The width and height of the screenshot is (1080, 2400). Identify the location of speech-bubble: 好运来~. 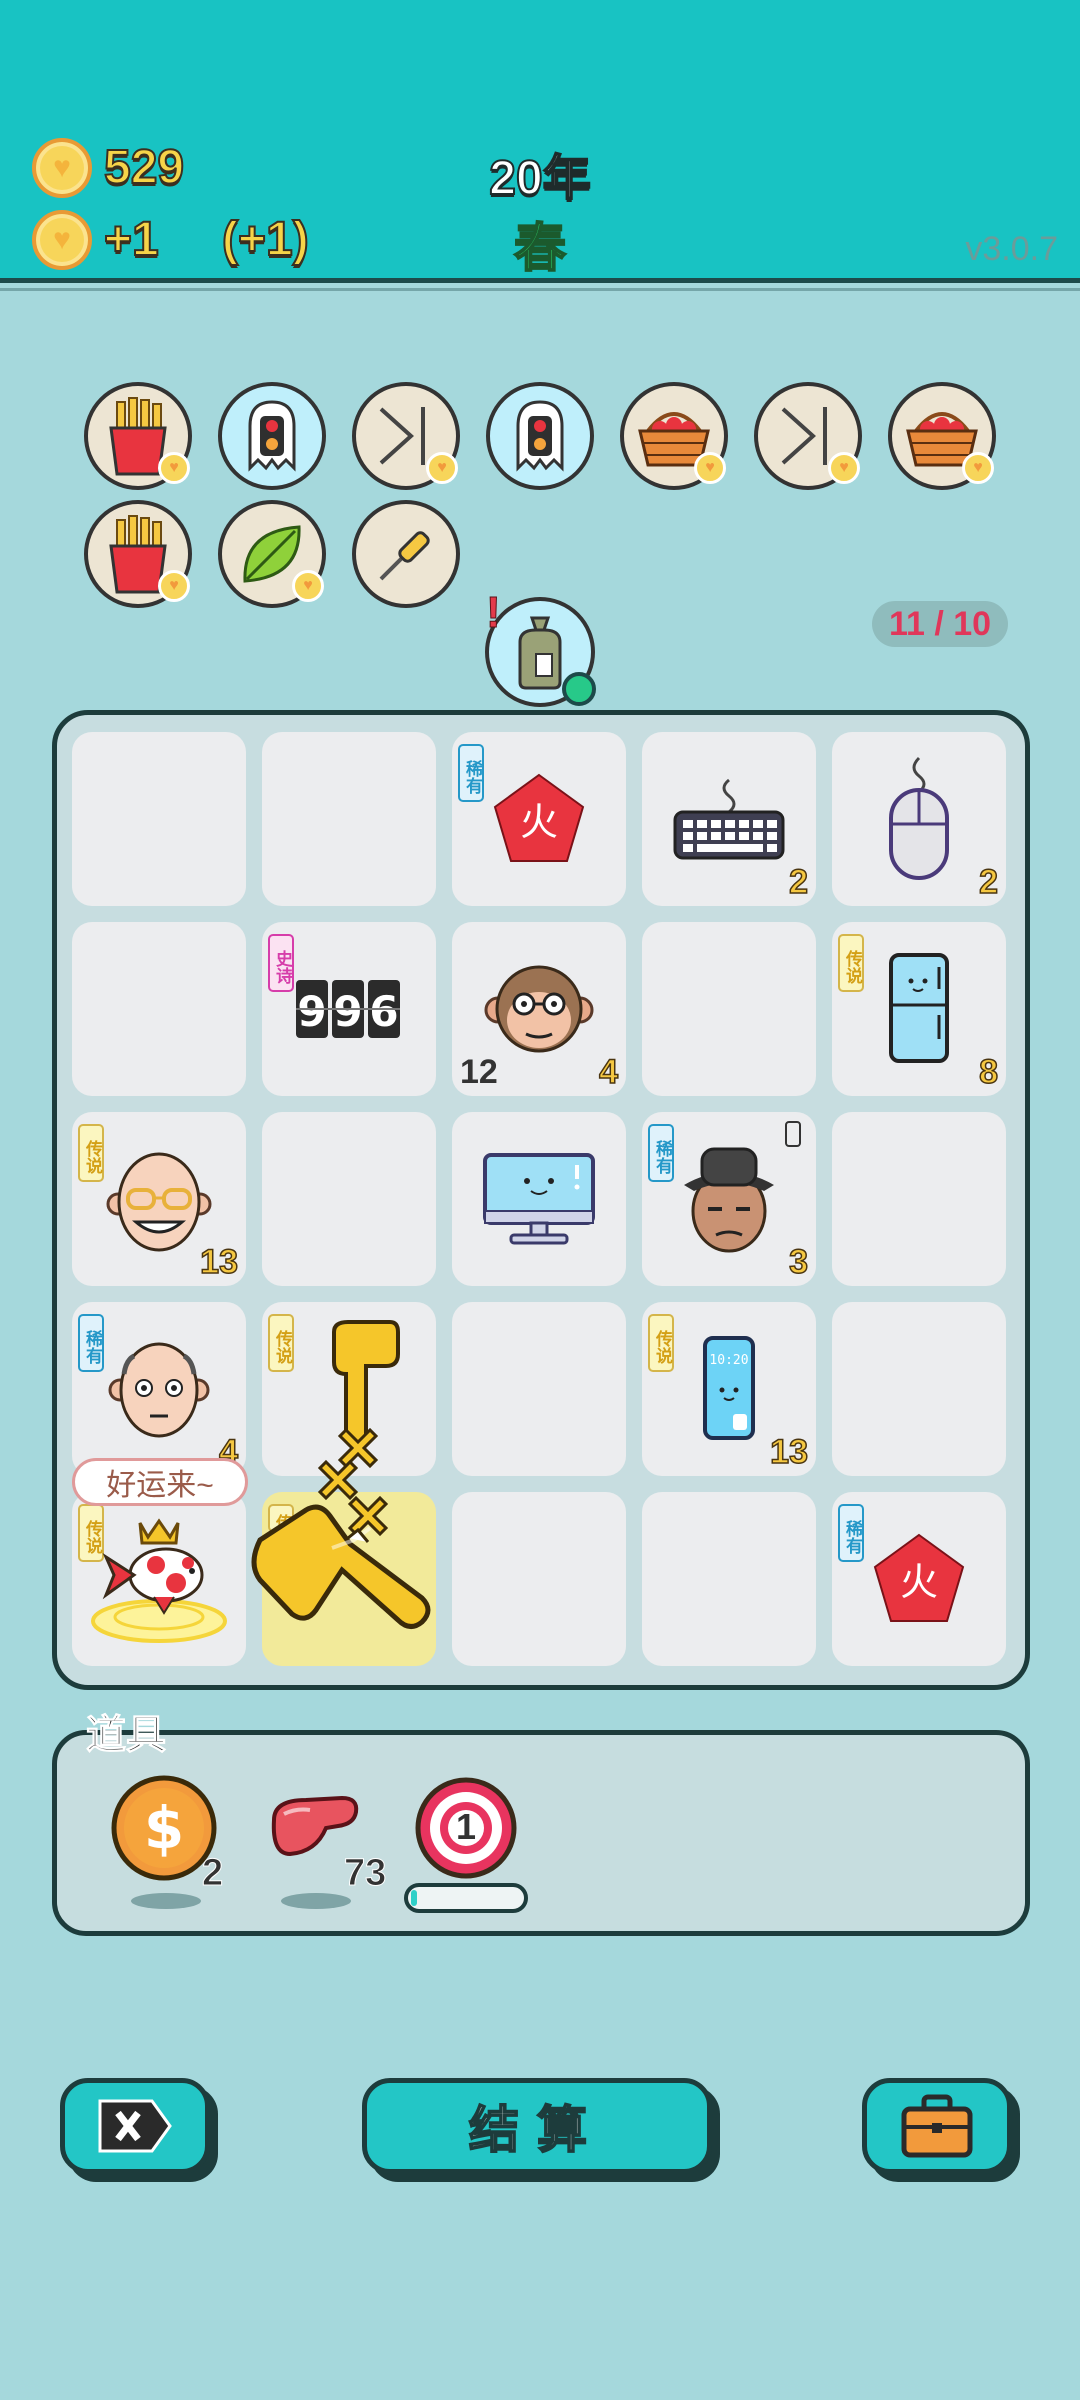
(160, 1482).